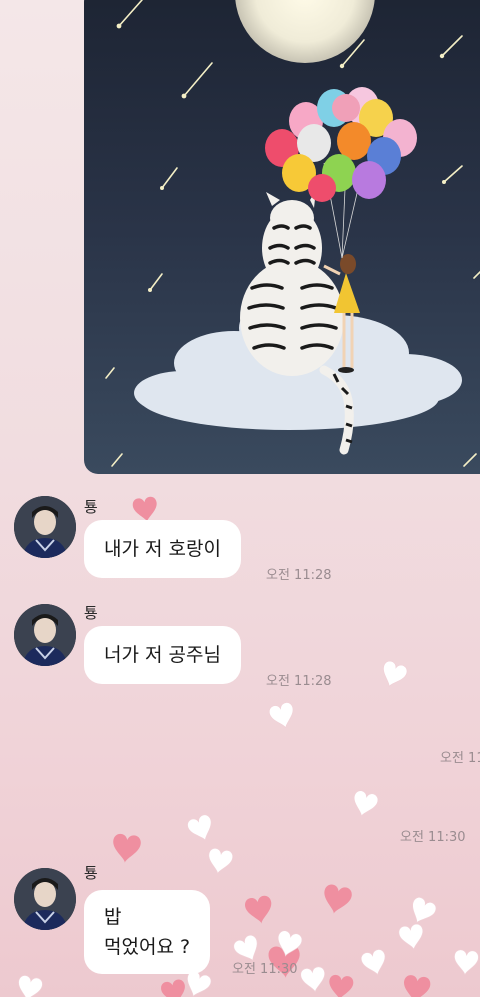  I want to click on message-text: 너가 저 공주님, so click(162, 655).